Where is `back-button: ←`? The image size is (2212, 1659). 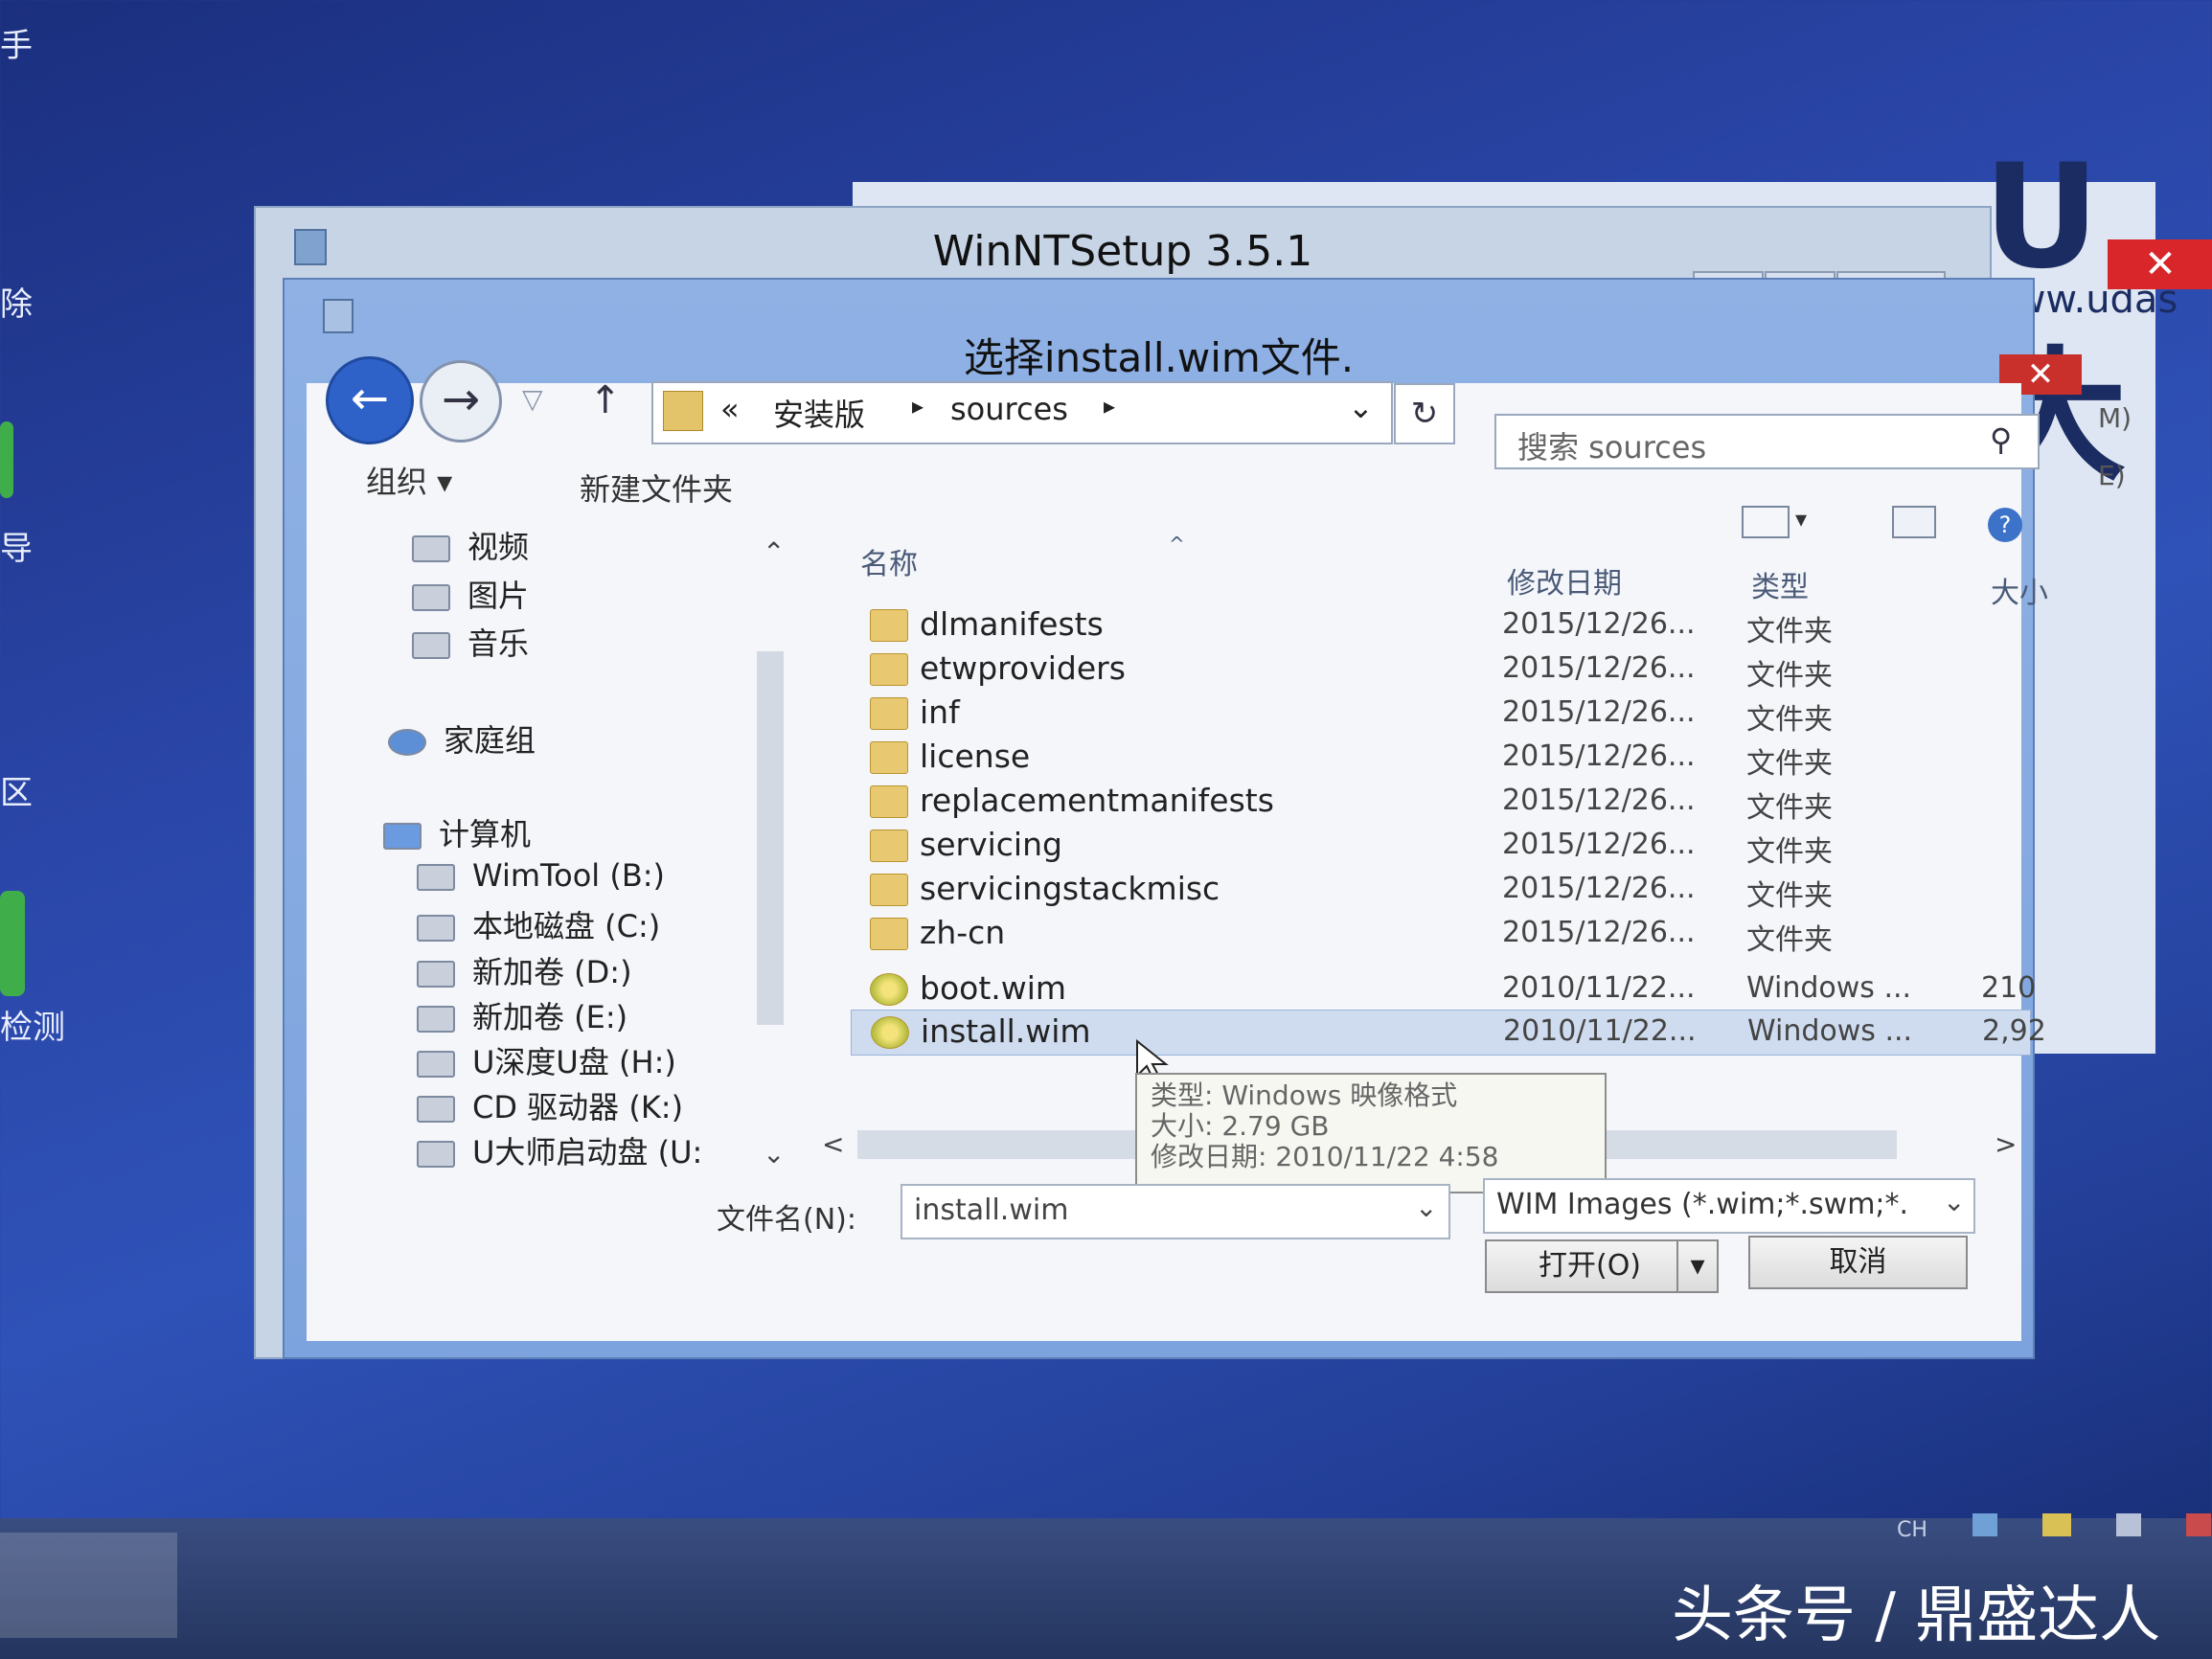 back-button: ← is located at coordinates (370, 400).